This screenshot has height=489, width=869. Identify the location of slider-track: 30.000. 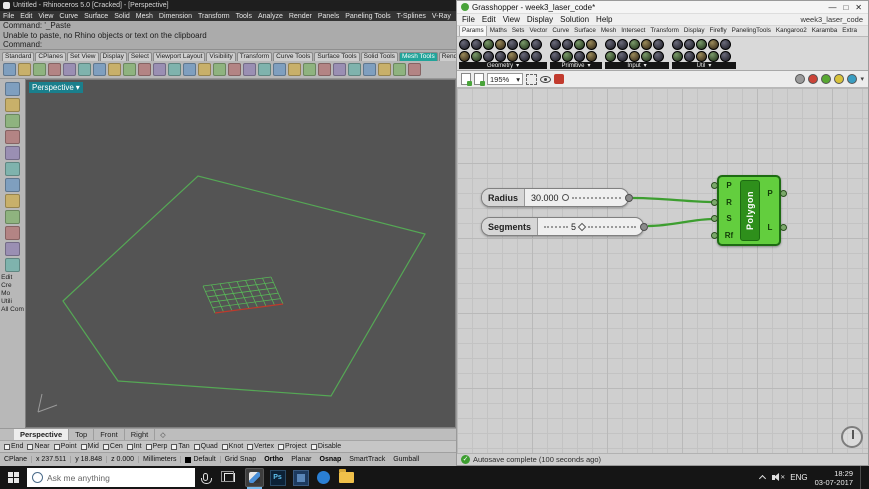
(579, 197).